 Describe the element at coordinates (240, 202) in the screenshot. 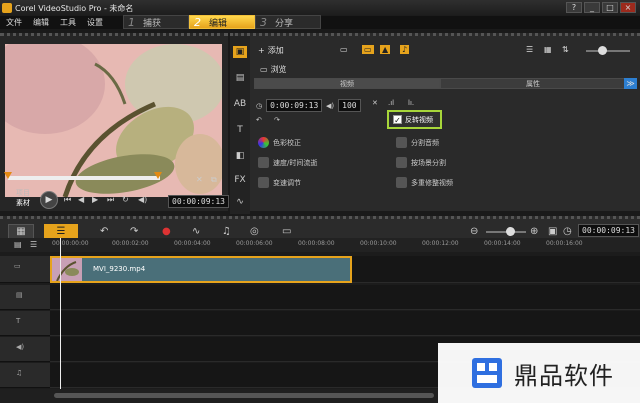

I see `path-icon: ∿` at that location.